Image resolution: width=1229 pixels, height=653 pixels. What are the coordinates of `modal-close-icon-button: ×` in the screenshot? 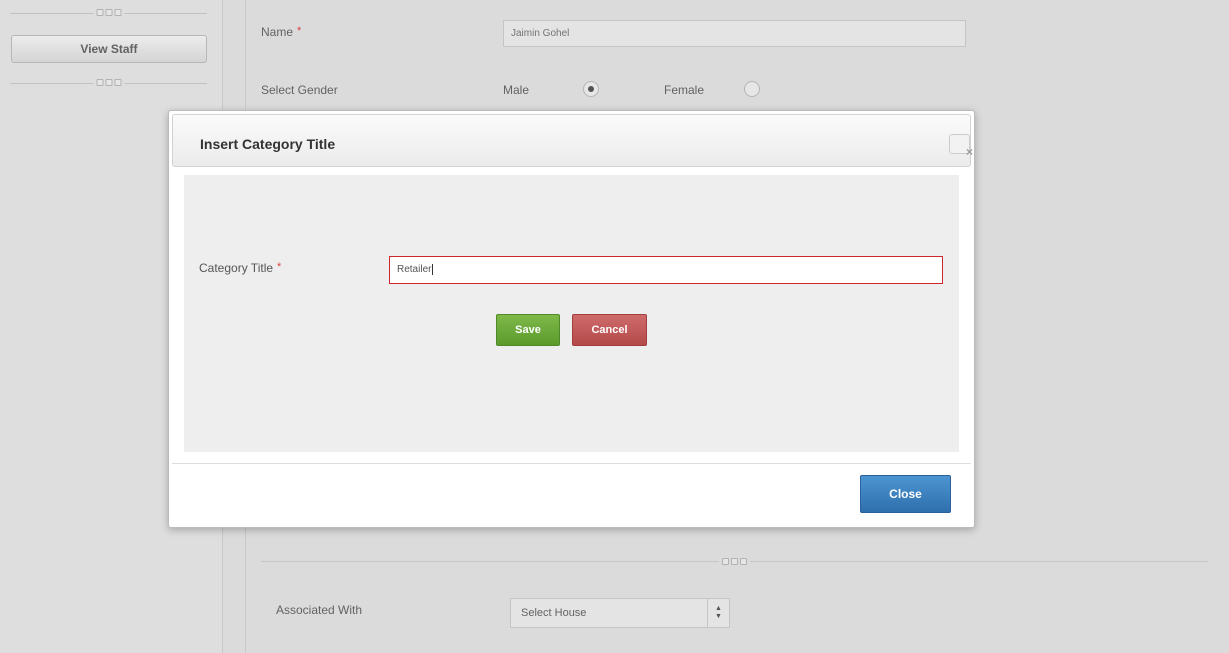 It's located at (961, 146).